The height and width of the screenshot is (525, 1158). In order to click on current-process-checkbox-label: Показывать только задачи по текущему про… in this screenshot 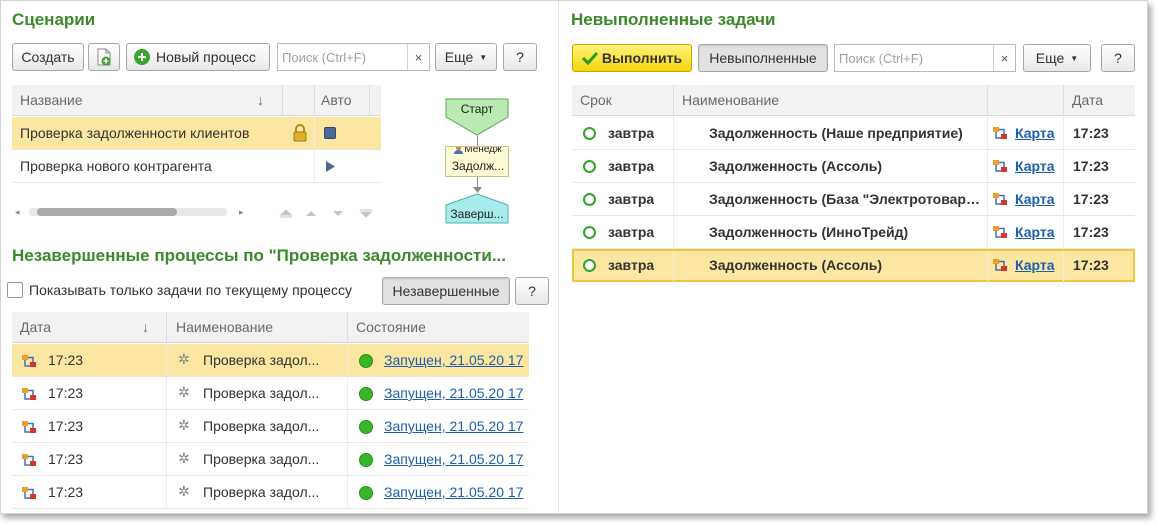, I will do `click(190, 290)`.